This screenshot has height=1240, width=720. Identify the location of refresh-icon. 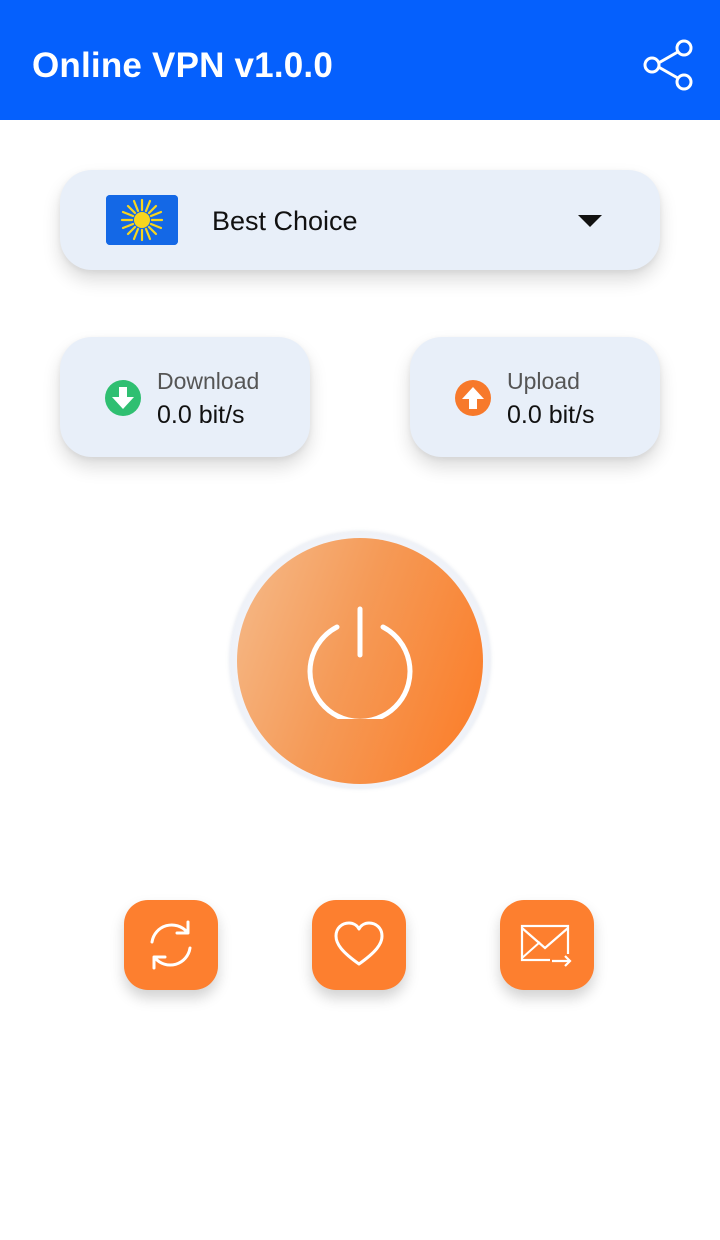
(171, 945).